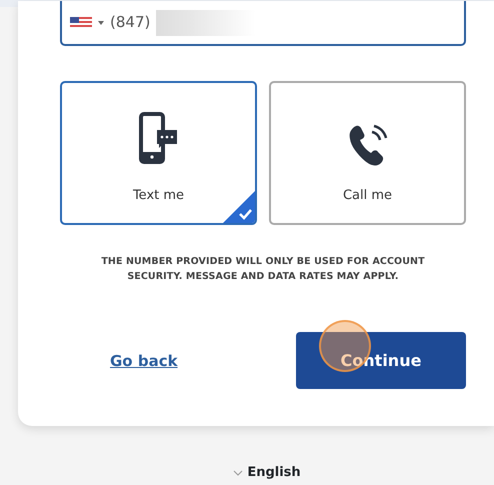 This screenshot has width=494, height=485. What do you see at coordinates (178, 361) in the screenshot?
I see `go-back-link: Go back` at bounding box center [178, 361].